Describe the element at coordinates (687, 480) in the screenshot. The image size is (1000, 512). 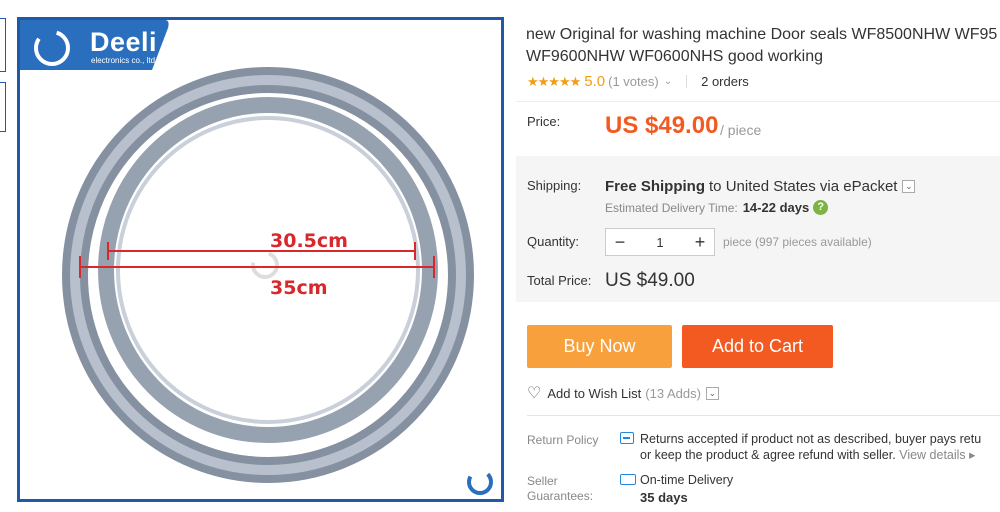
I see `on-time-delivery-label: On-time Delivery` at that location.